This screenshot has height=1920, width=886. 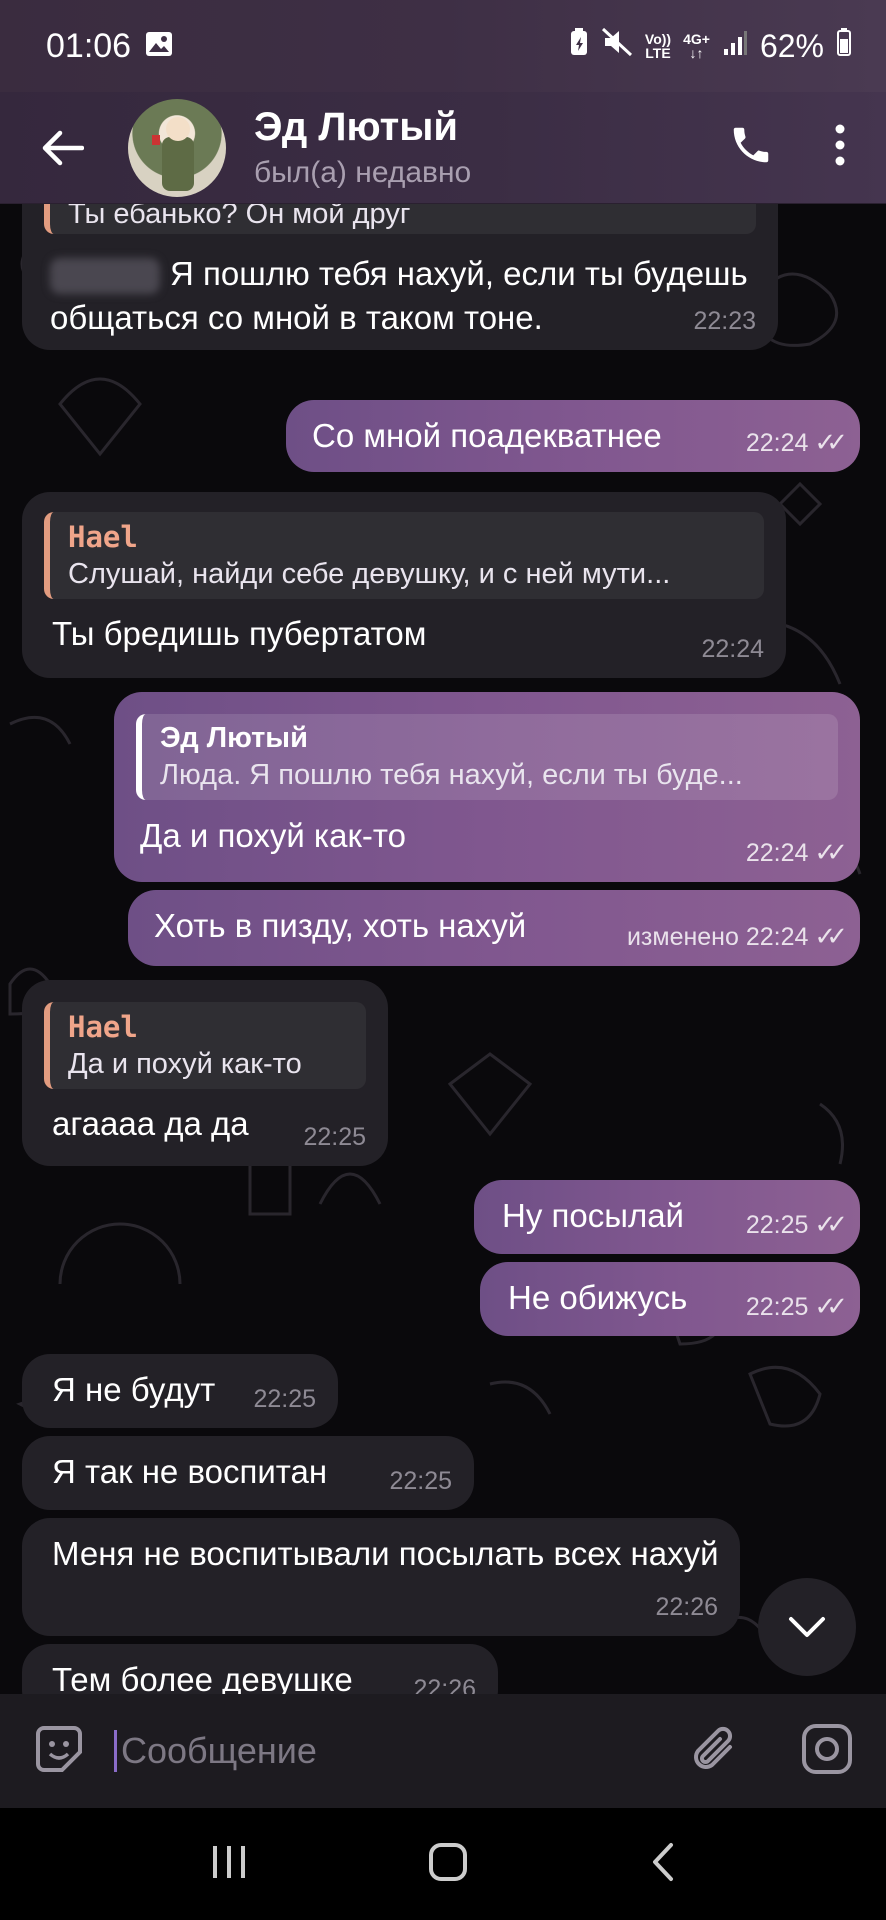 I want to click on camera-icon, so click(x=827, y=1748).